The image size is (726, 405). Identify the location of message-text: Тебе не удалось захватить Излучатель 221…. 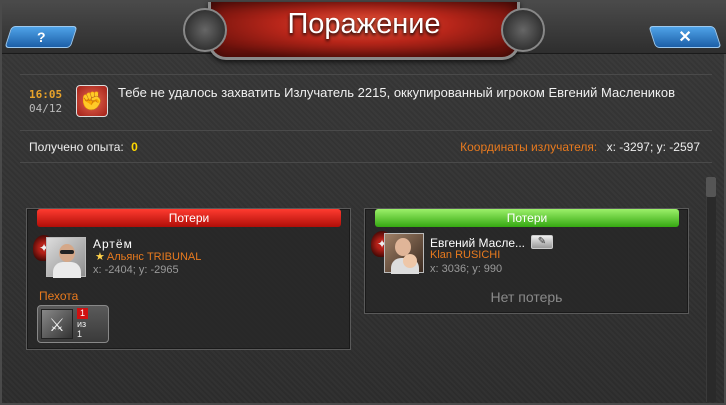
(396, 92).